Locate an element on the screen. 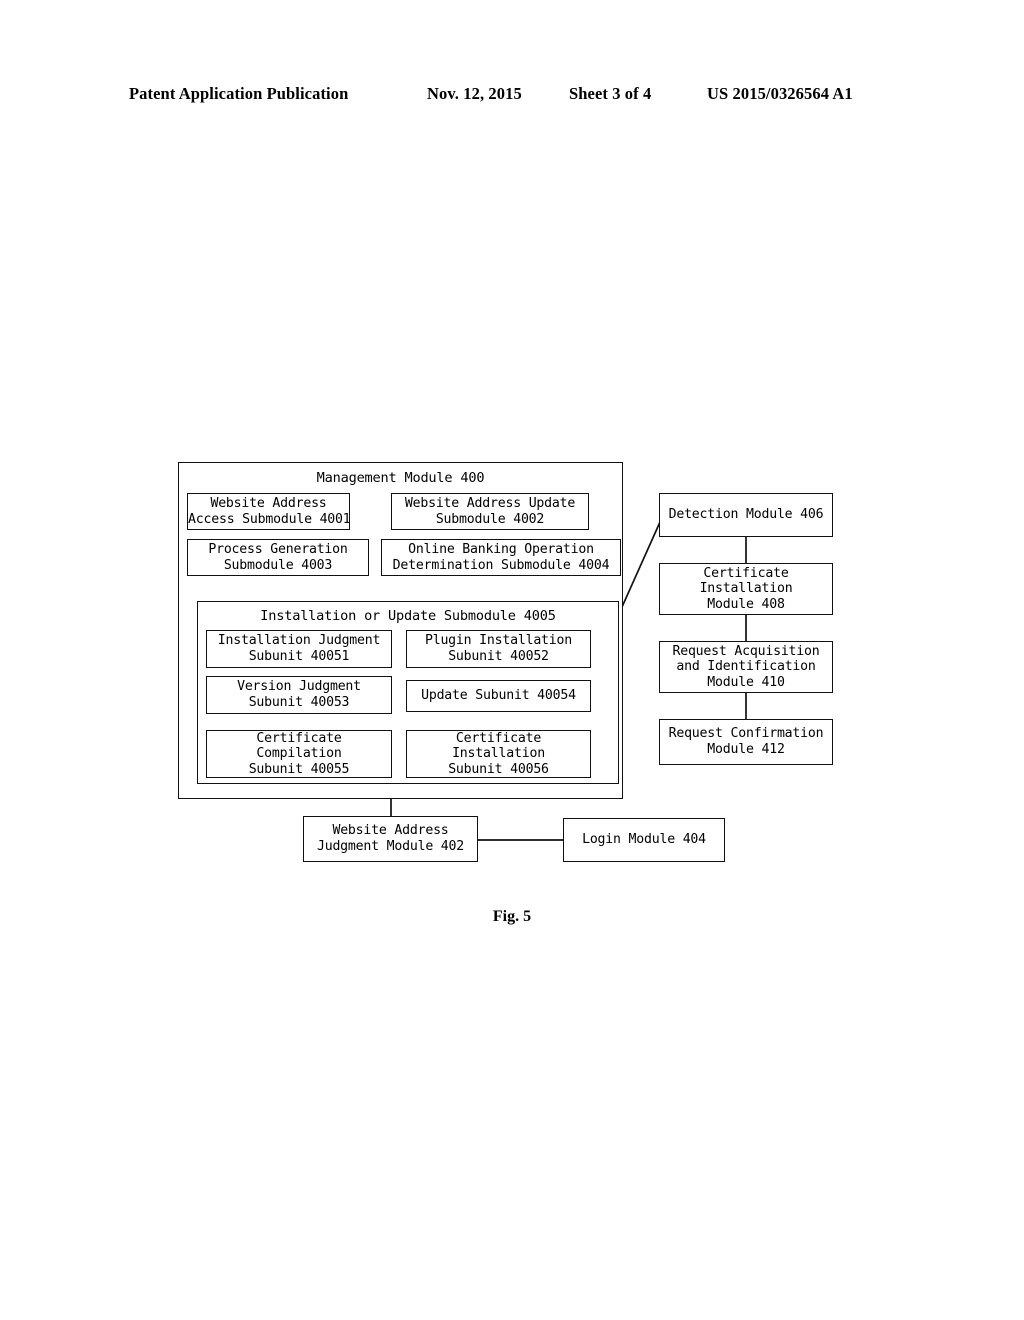  subunit-40055-line1: Certificate is located at coordinates (299, 738).